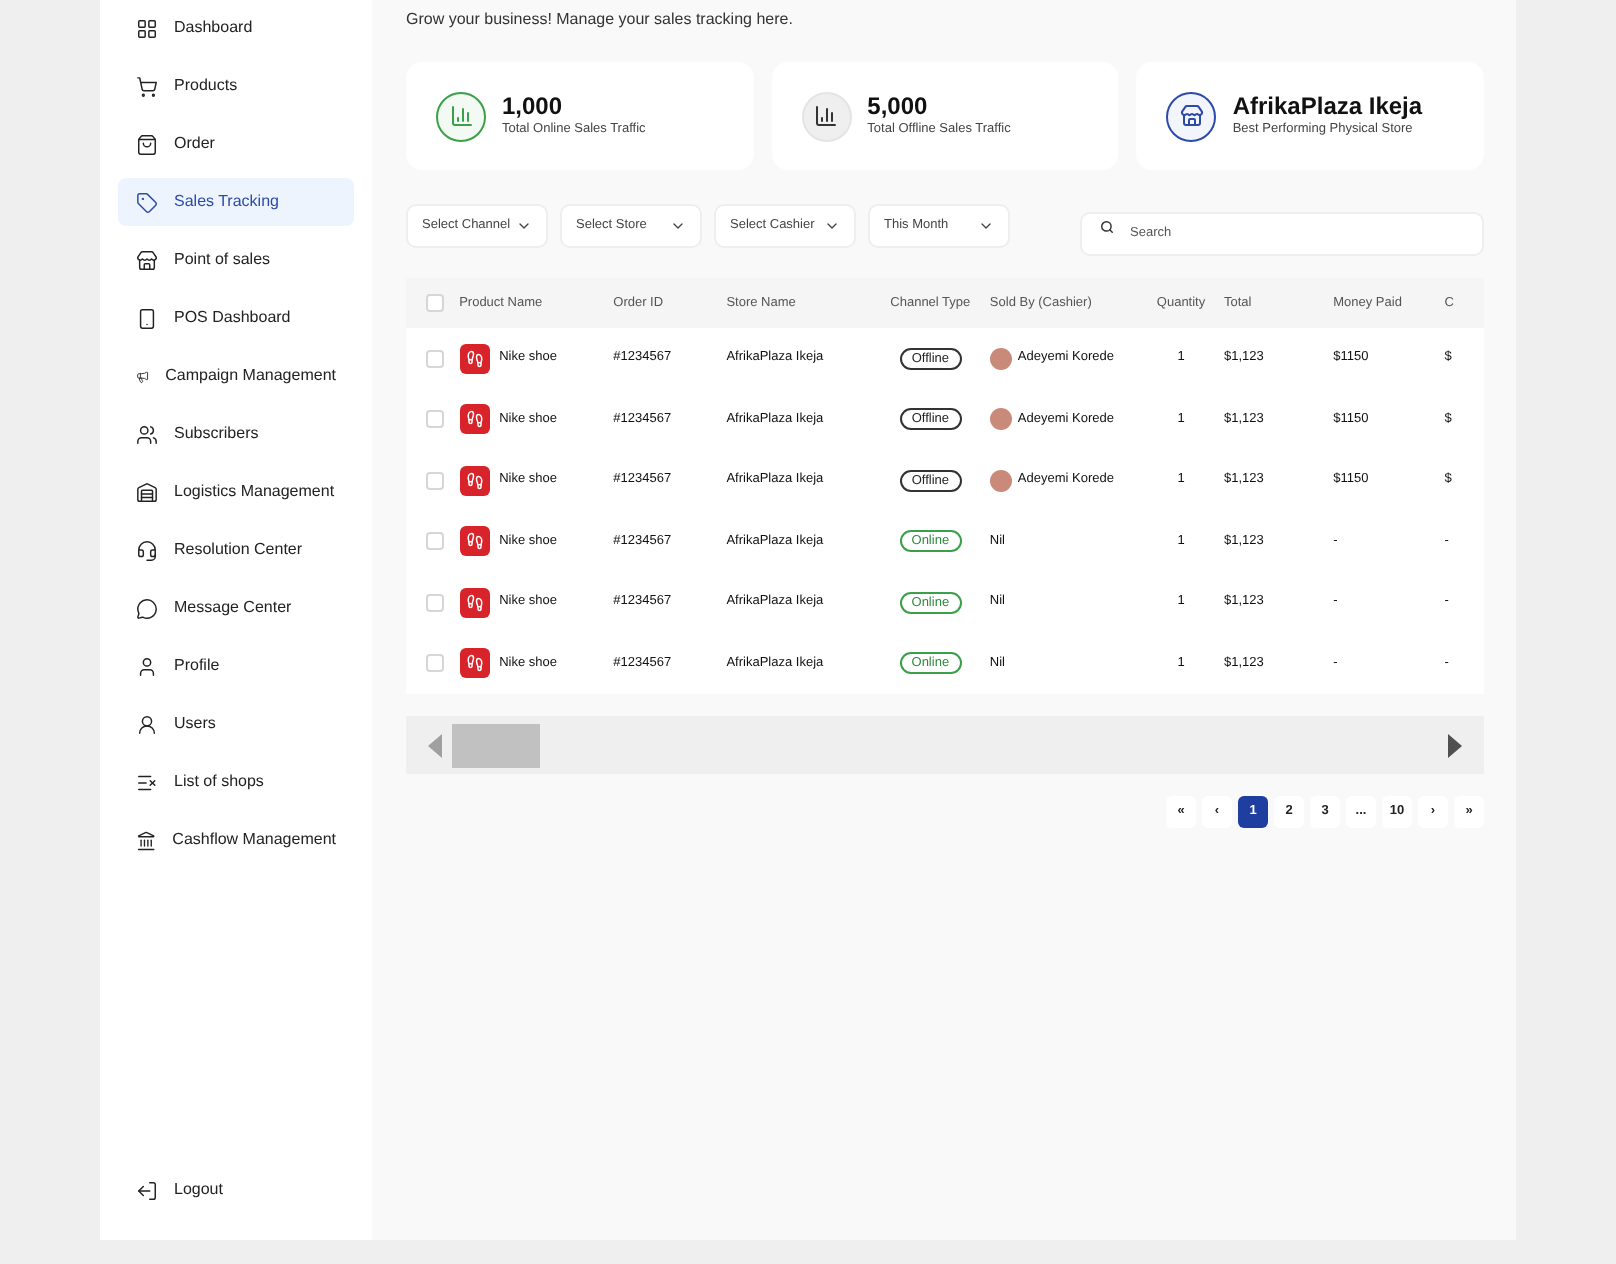 The image size is (1616, 1264). I want to click on sidebar-item: Campaign Management, so click(236, 376).